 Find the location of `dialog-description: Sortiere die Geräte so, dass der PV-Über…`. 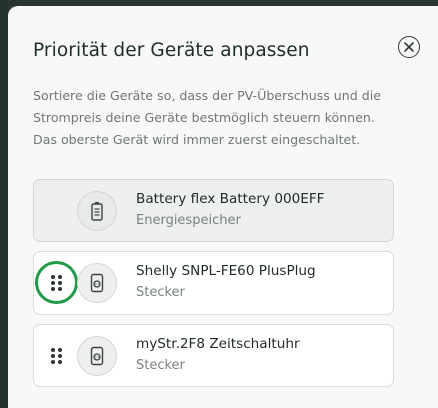

dialog-description: Sortiere die Geräte so, dass der PV-Über… is located at coordinates (207, 117).